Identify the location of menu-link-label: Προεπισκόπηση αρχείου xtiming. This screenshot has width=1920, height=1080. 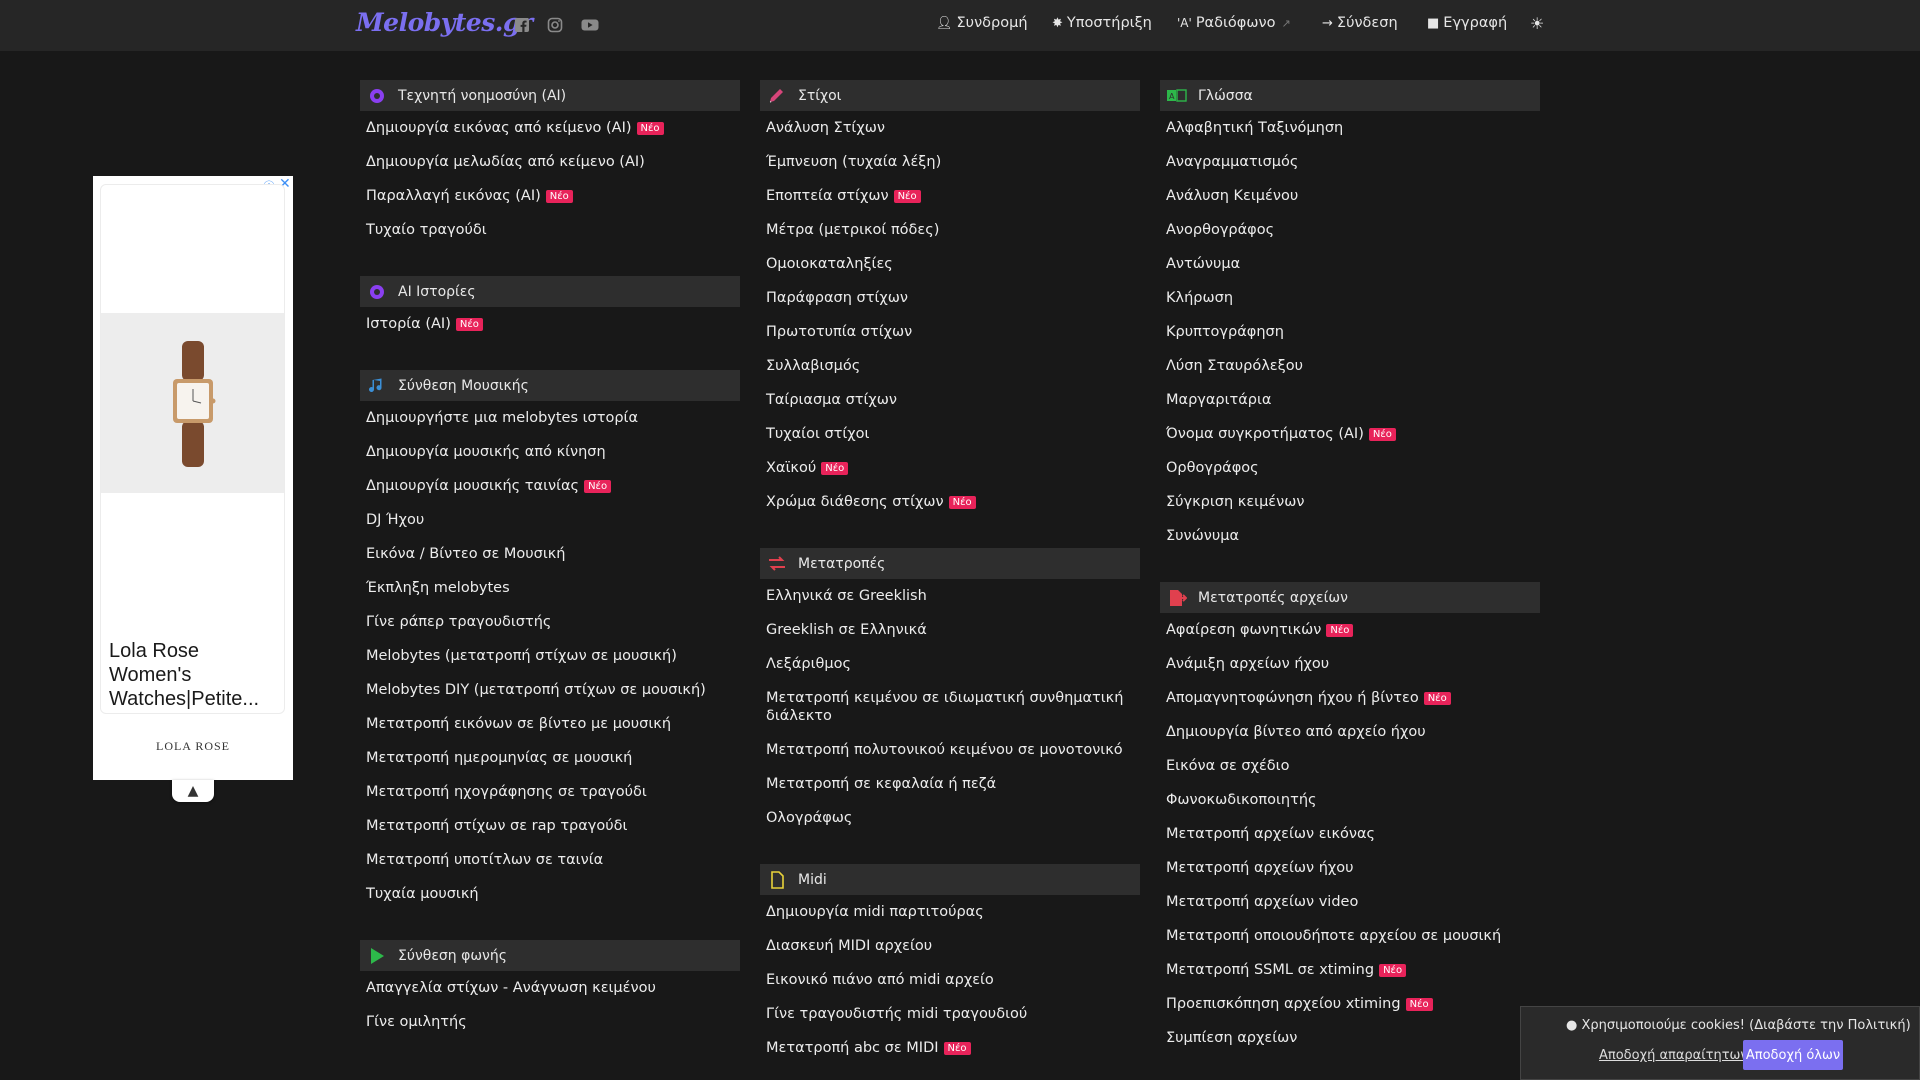
(1283, 1004).